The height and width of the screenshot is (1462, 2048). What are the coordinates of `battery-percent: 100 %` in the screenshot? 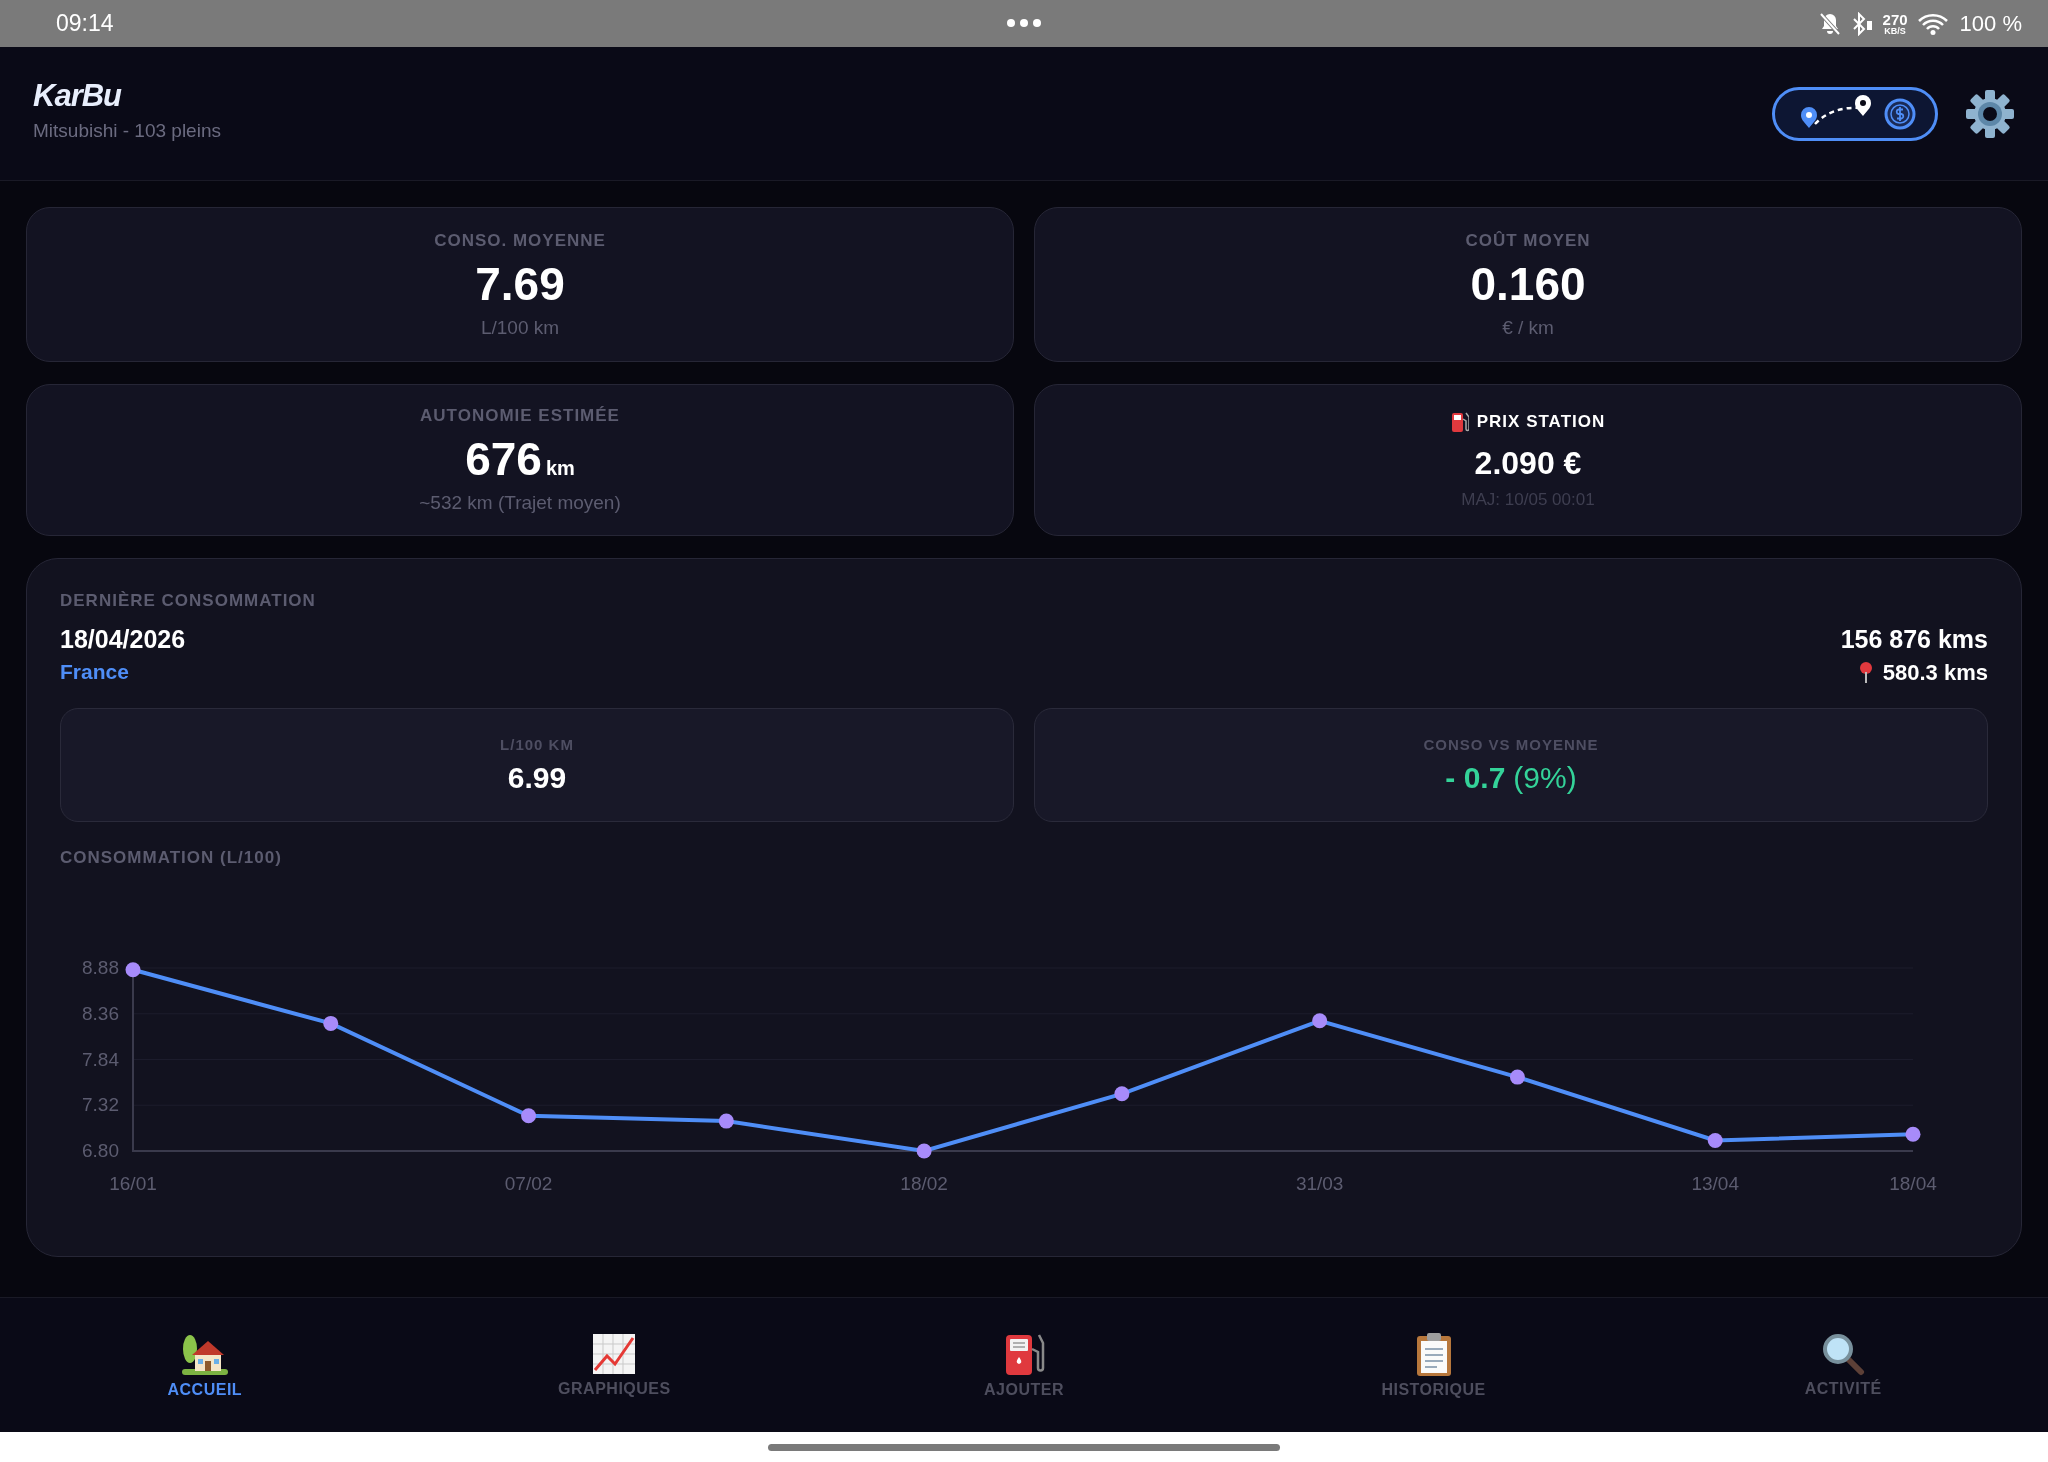 It's located at (1990, 23).